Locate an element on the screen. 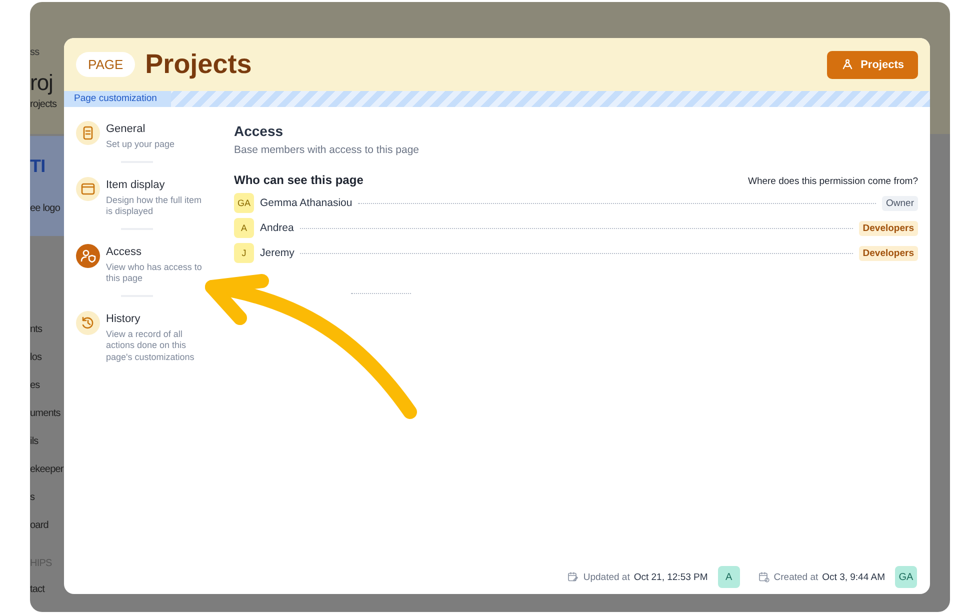 This screenshot has height=613, width=980. user-shield-icon is located at coordinates (88, 256).